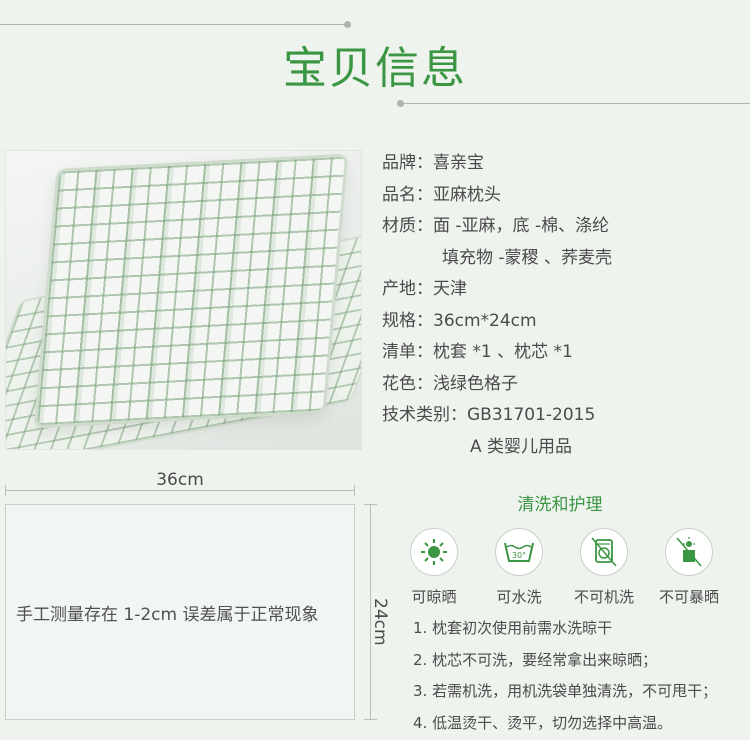  What do you see at coordinates (370, 504) in the screenshot?
I see `height-tick-top` at bounding box center [370, 504].